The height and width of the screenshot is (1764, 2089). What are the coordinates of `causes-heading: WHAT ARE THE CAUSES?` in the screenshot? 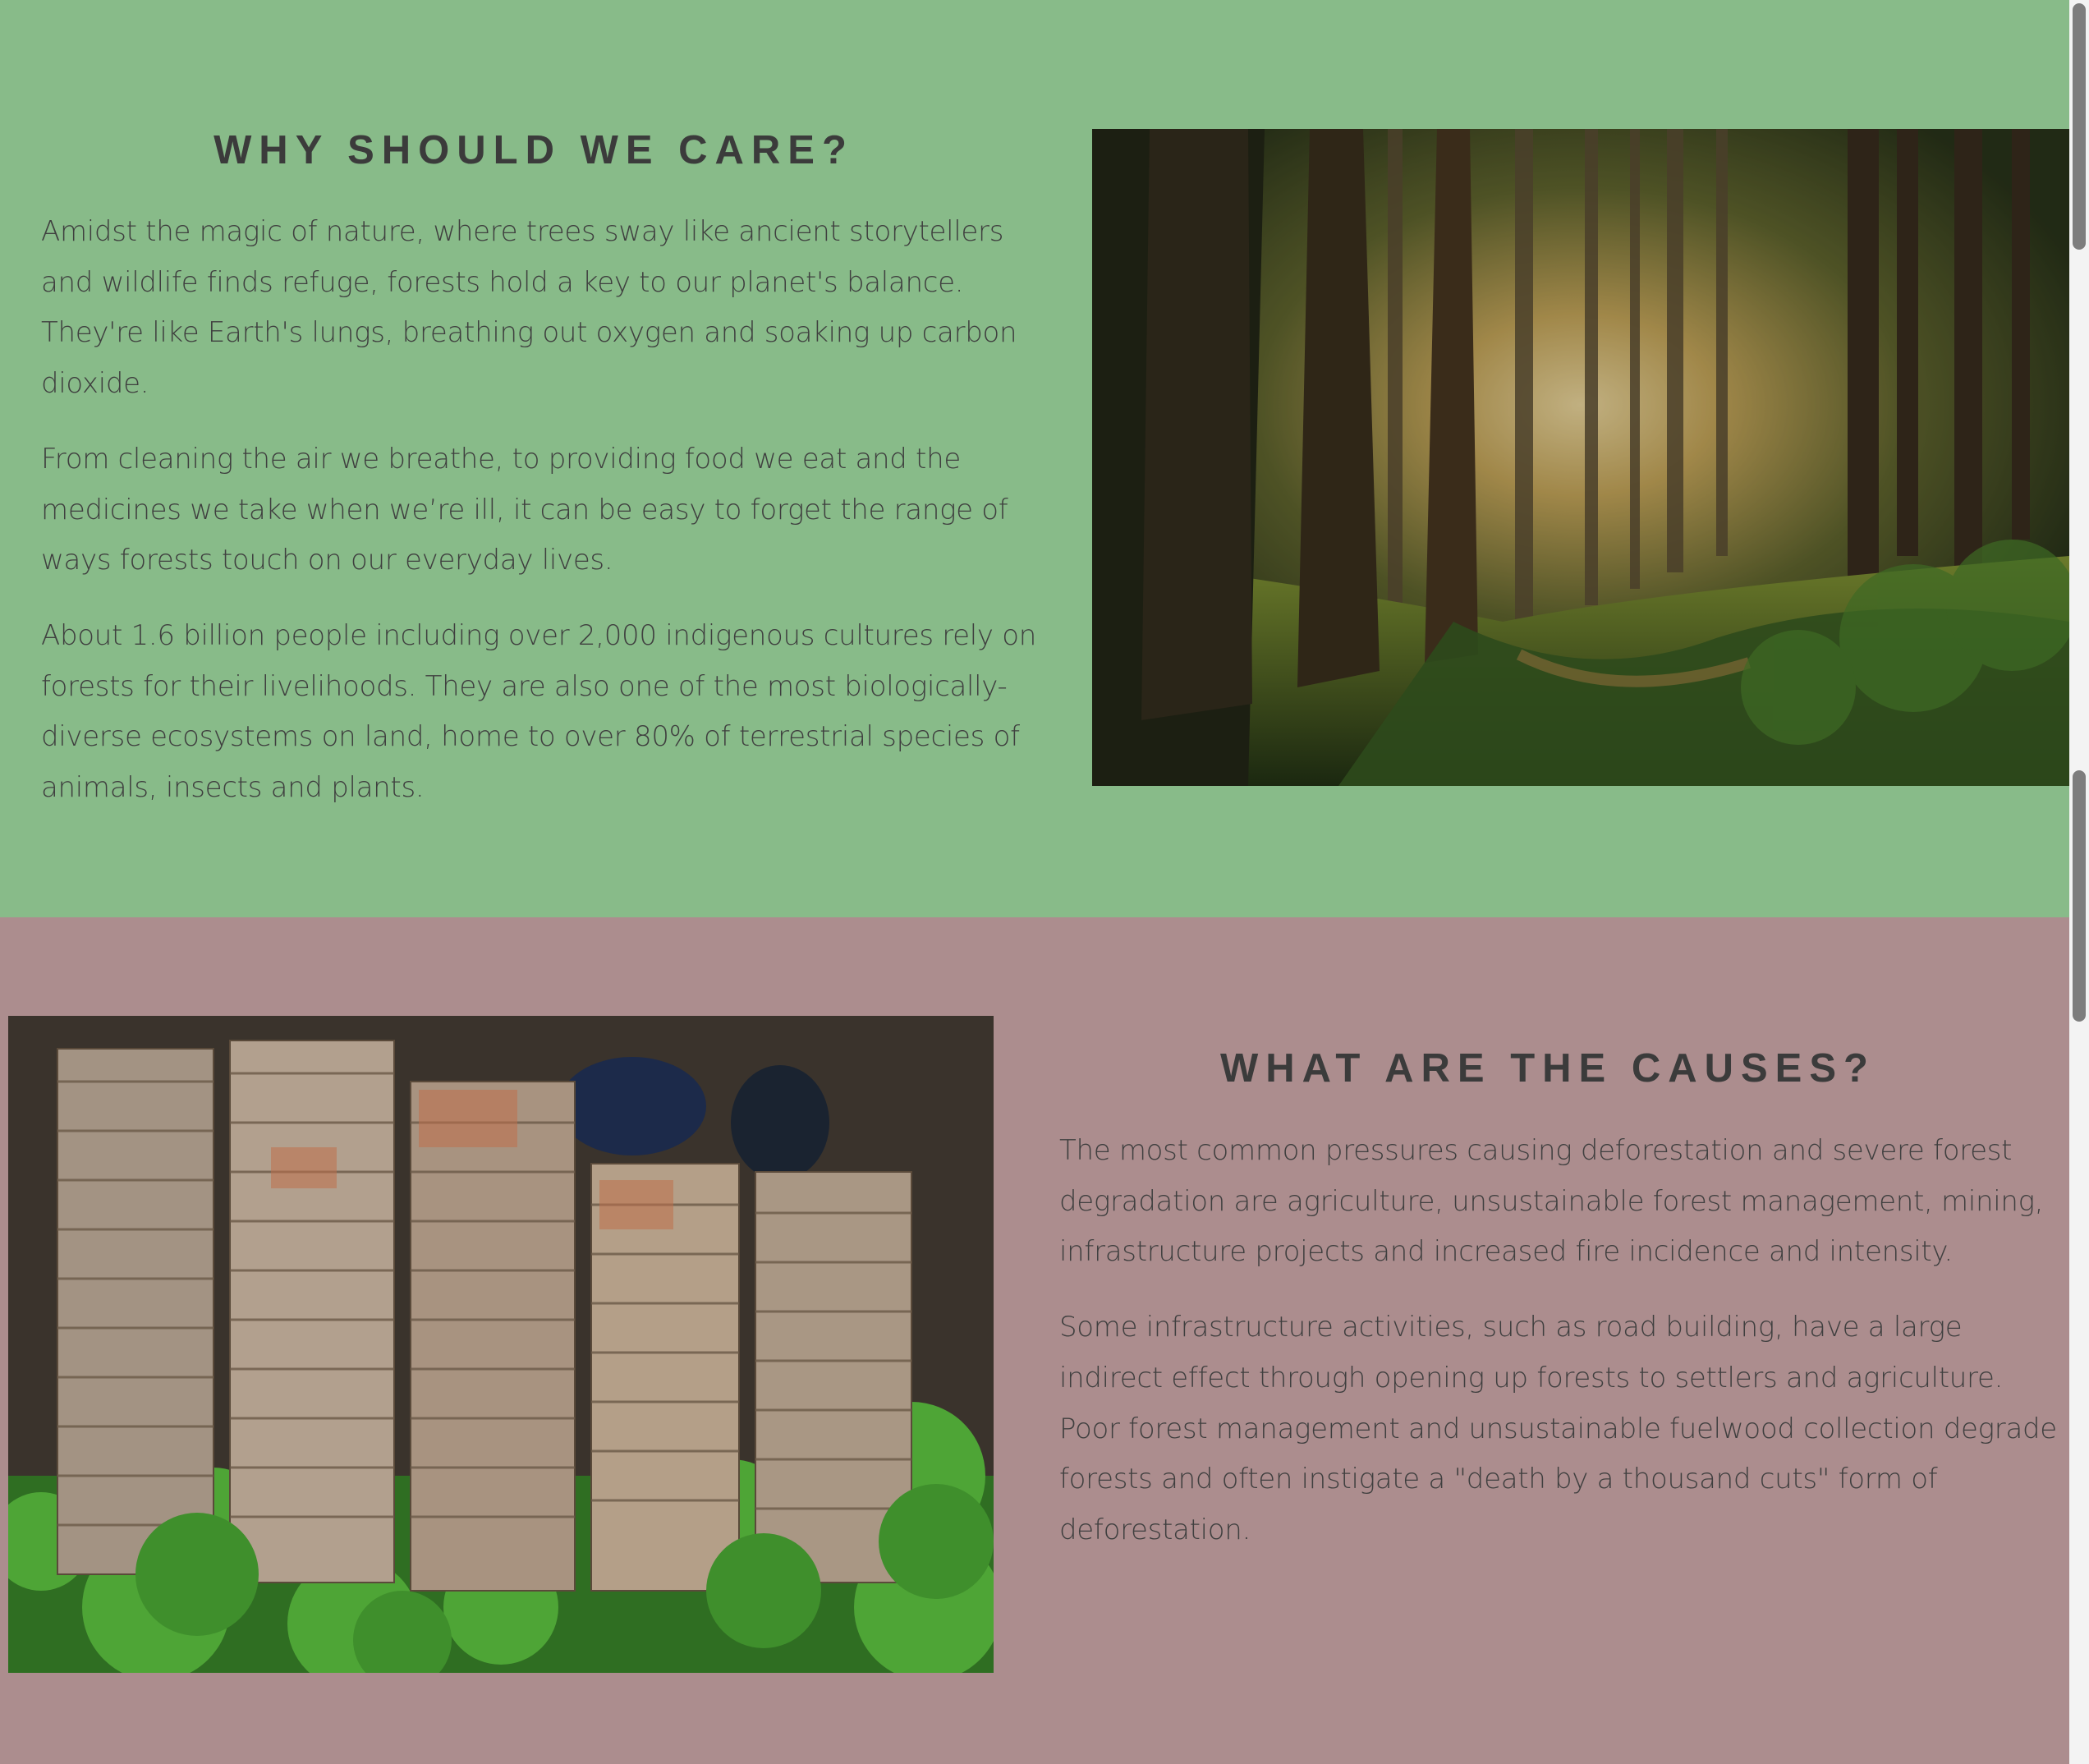 It's located at (1548, 1068).